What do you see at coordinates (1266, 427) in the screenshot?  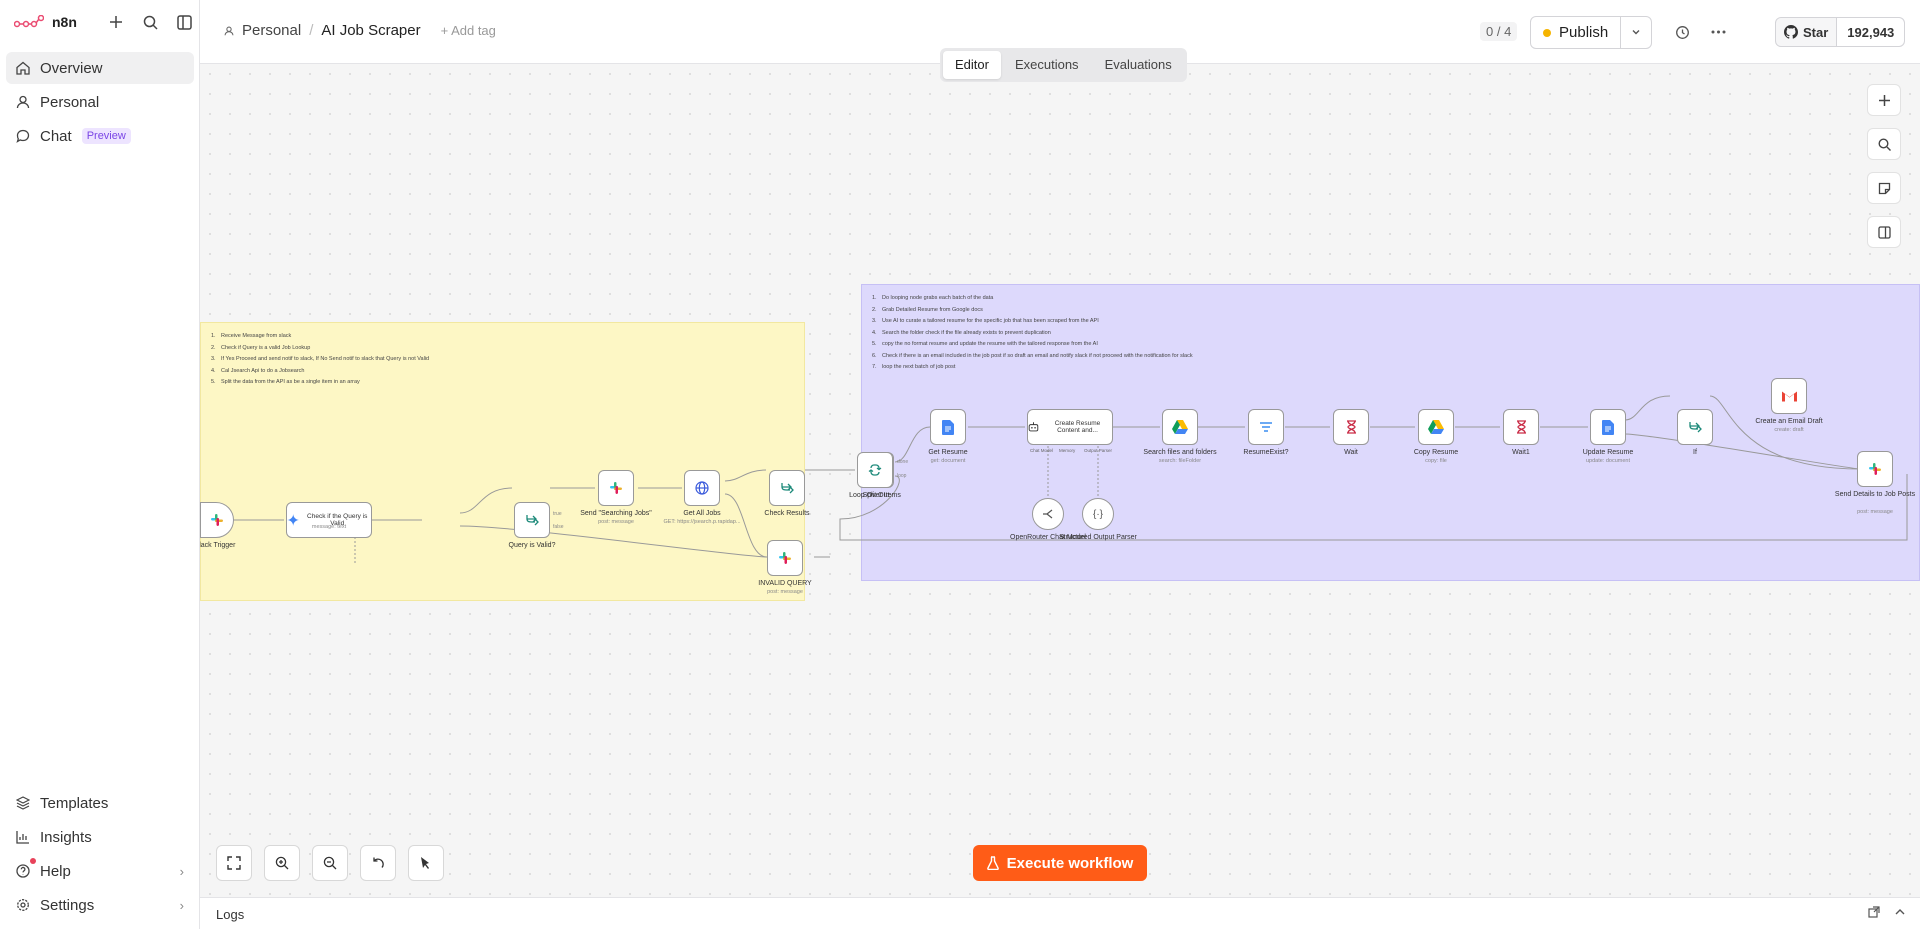 I see `resume-exist-filter-node` at bounding box center [1266, 427].